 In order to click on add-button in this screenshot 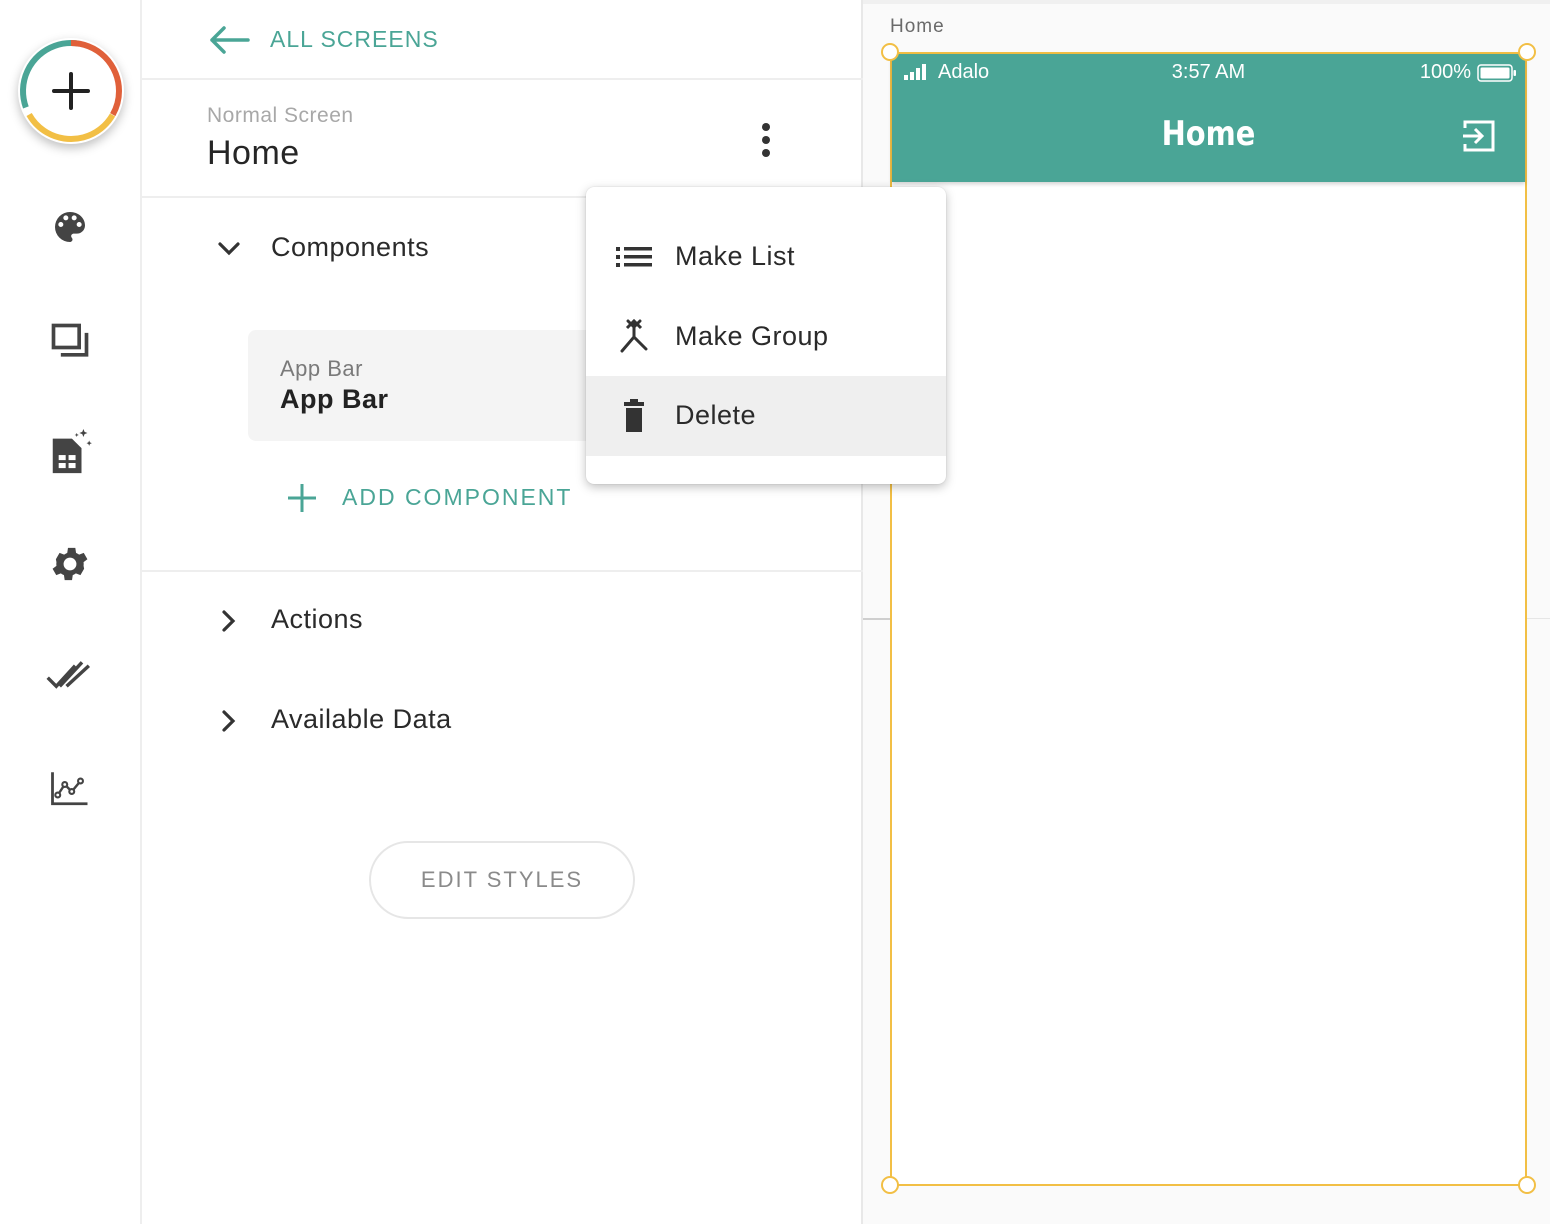, I will do `click(71, 91)`.